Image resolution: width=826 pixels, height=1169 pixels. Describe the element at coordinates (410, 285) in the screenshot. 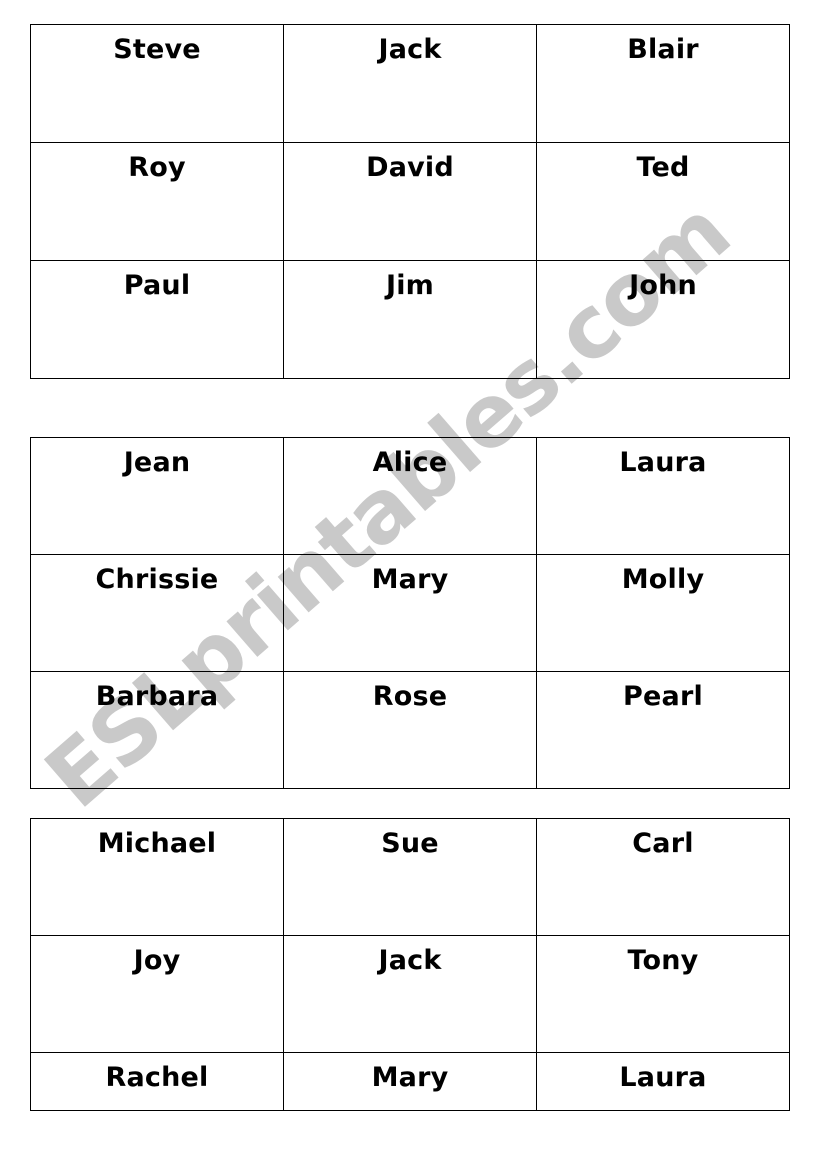

I see `name-label: Jim` at that location.